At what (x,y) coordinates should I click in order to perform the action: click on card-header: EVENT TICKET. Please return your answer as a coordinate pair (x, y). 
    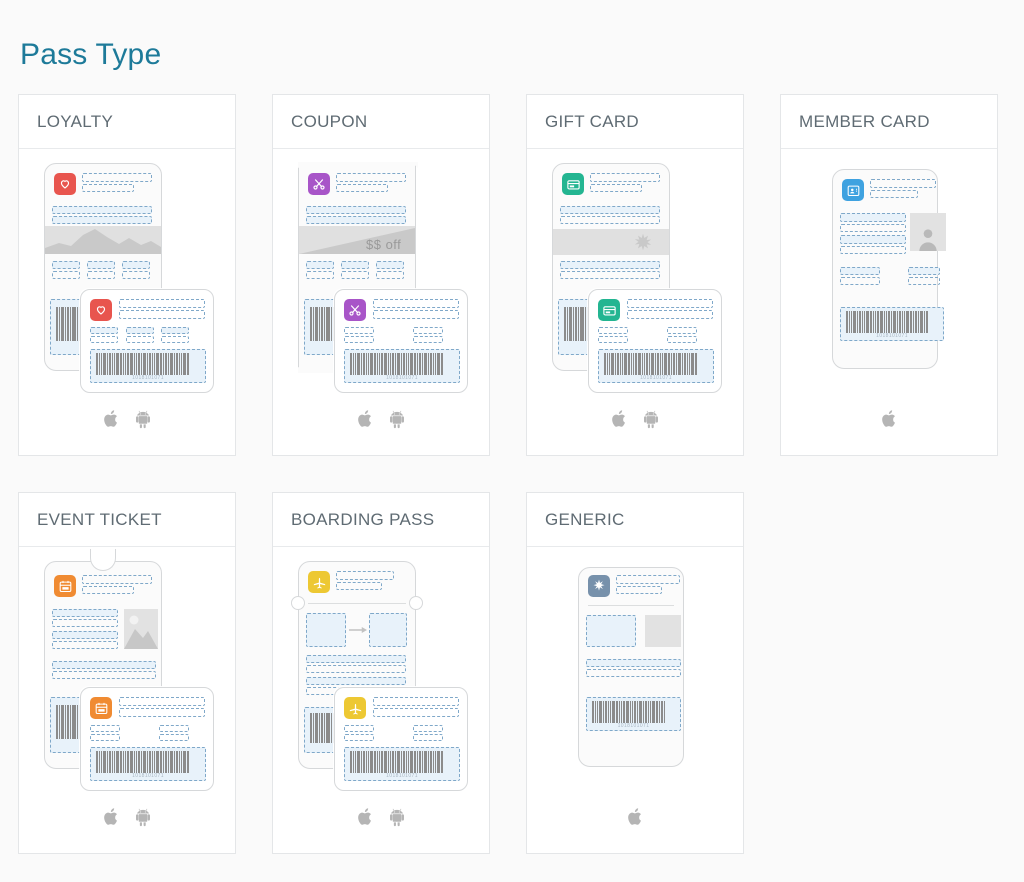
    Looking at the image, I should click on (127, 520).